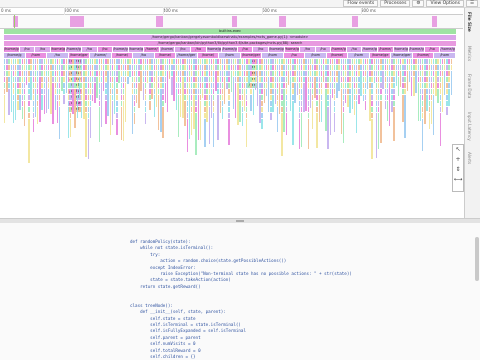 The width and height of the screenshot is (480, 360). I want to click on flame-frame: /home/gergelyzs, so click(370, 49).